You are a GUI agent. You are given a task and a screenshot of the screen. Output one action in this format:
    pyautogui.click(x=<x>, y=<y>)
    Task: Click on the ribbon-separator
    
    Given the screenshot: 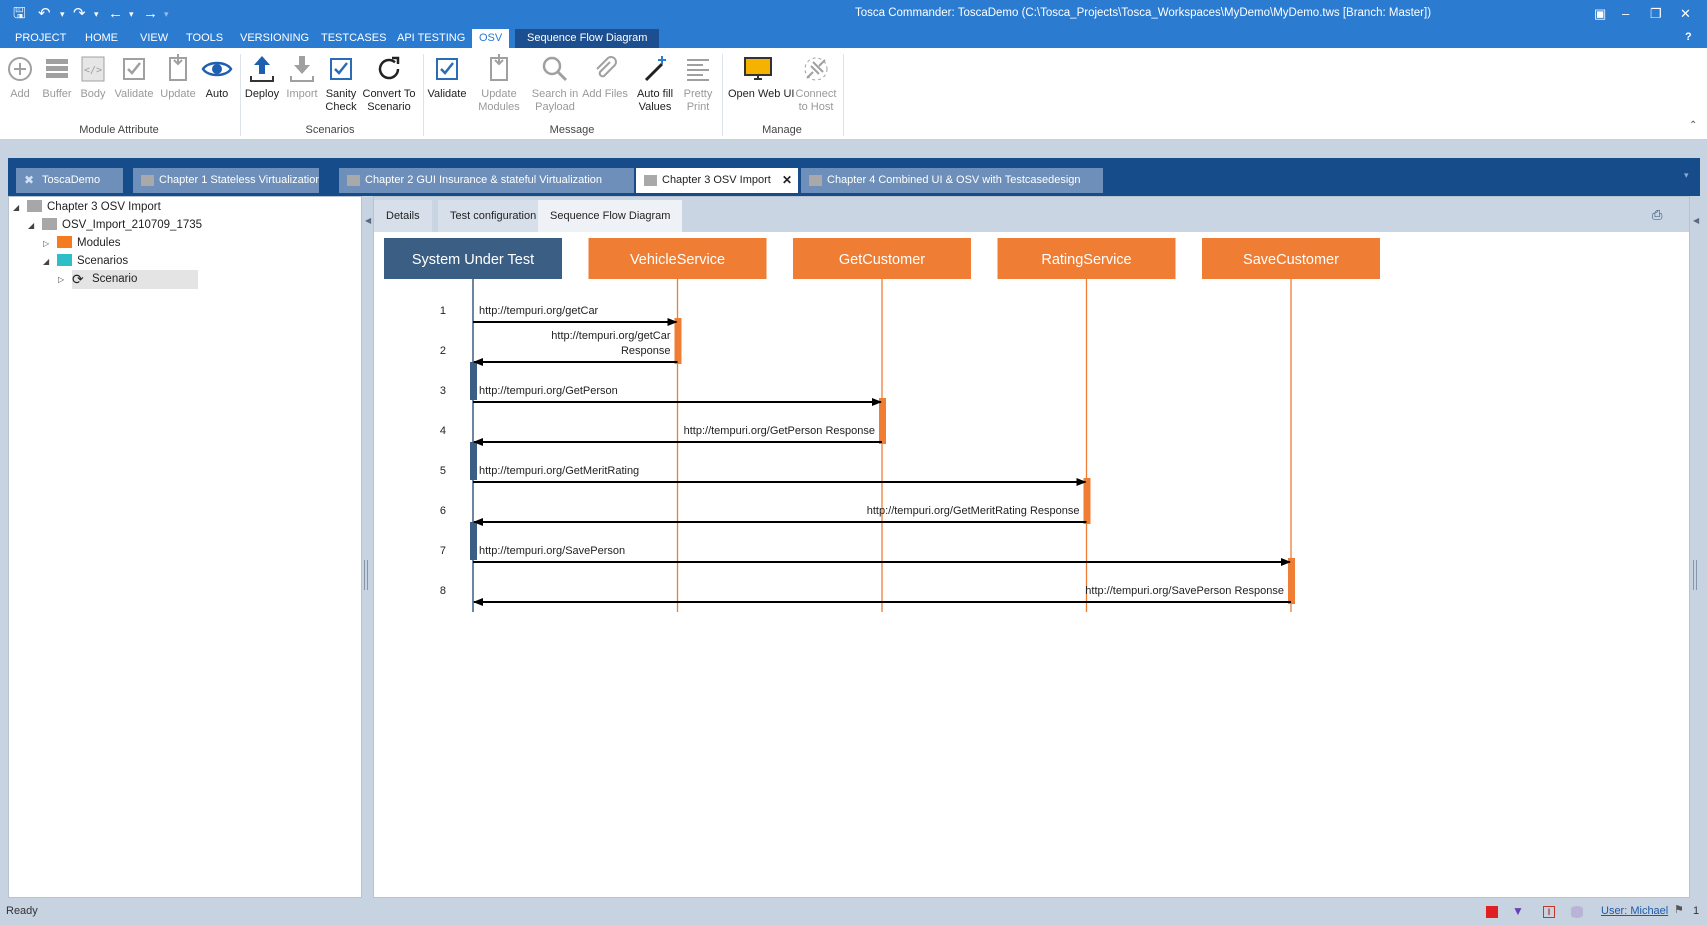 What is the action you would take?
    pyautogui.click(x=722, y=95)
    